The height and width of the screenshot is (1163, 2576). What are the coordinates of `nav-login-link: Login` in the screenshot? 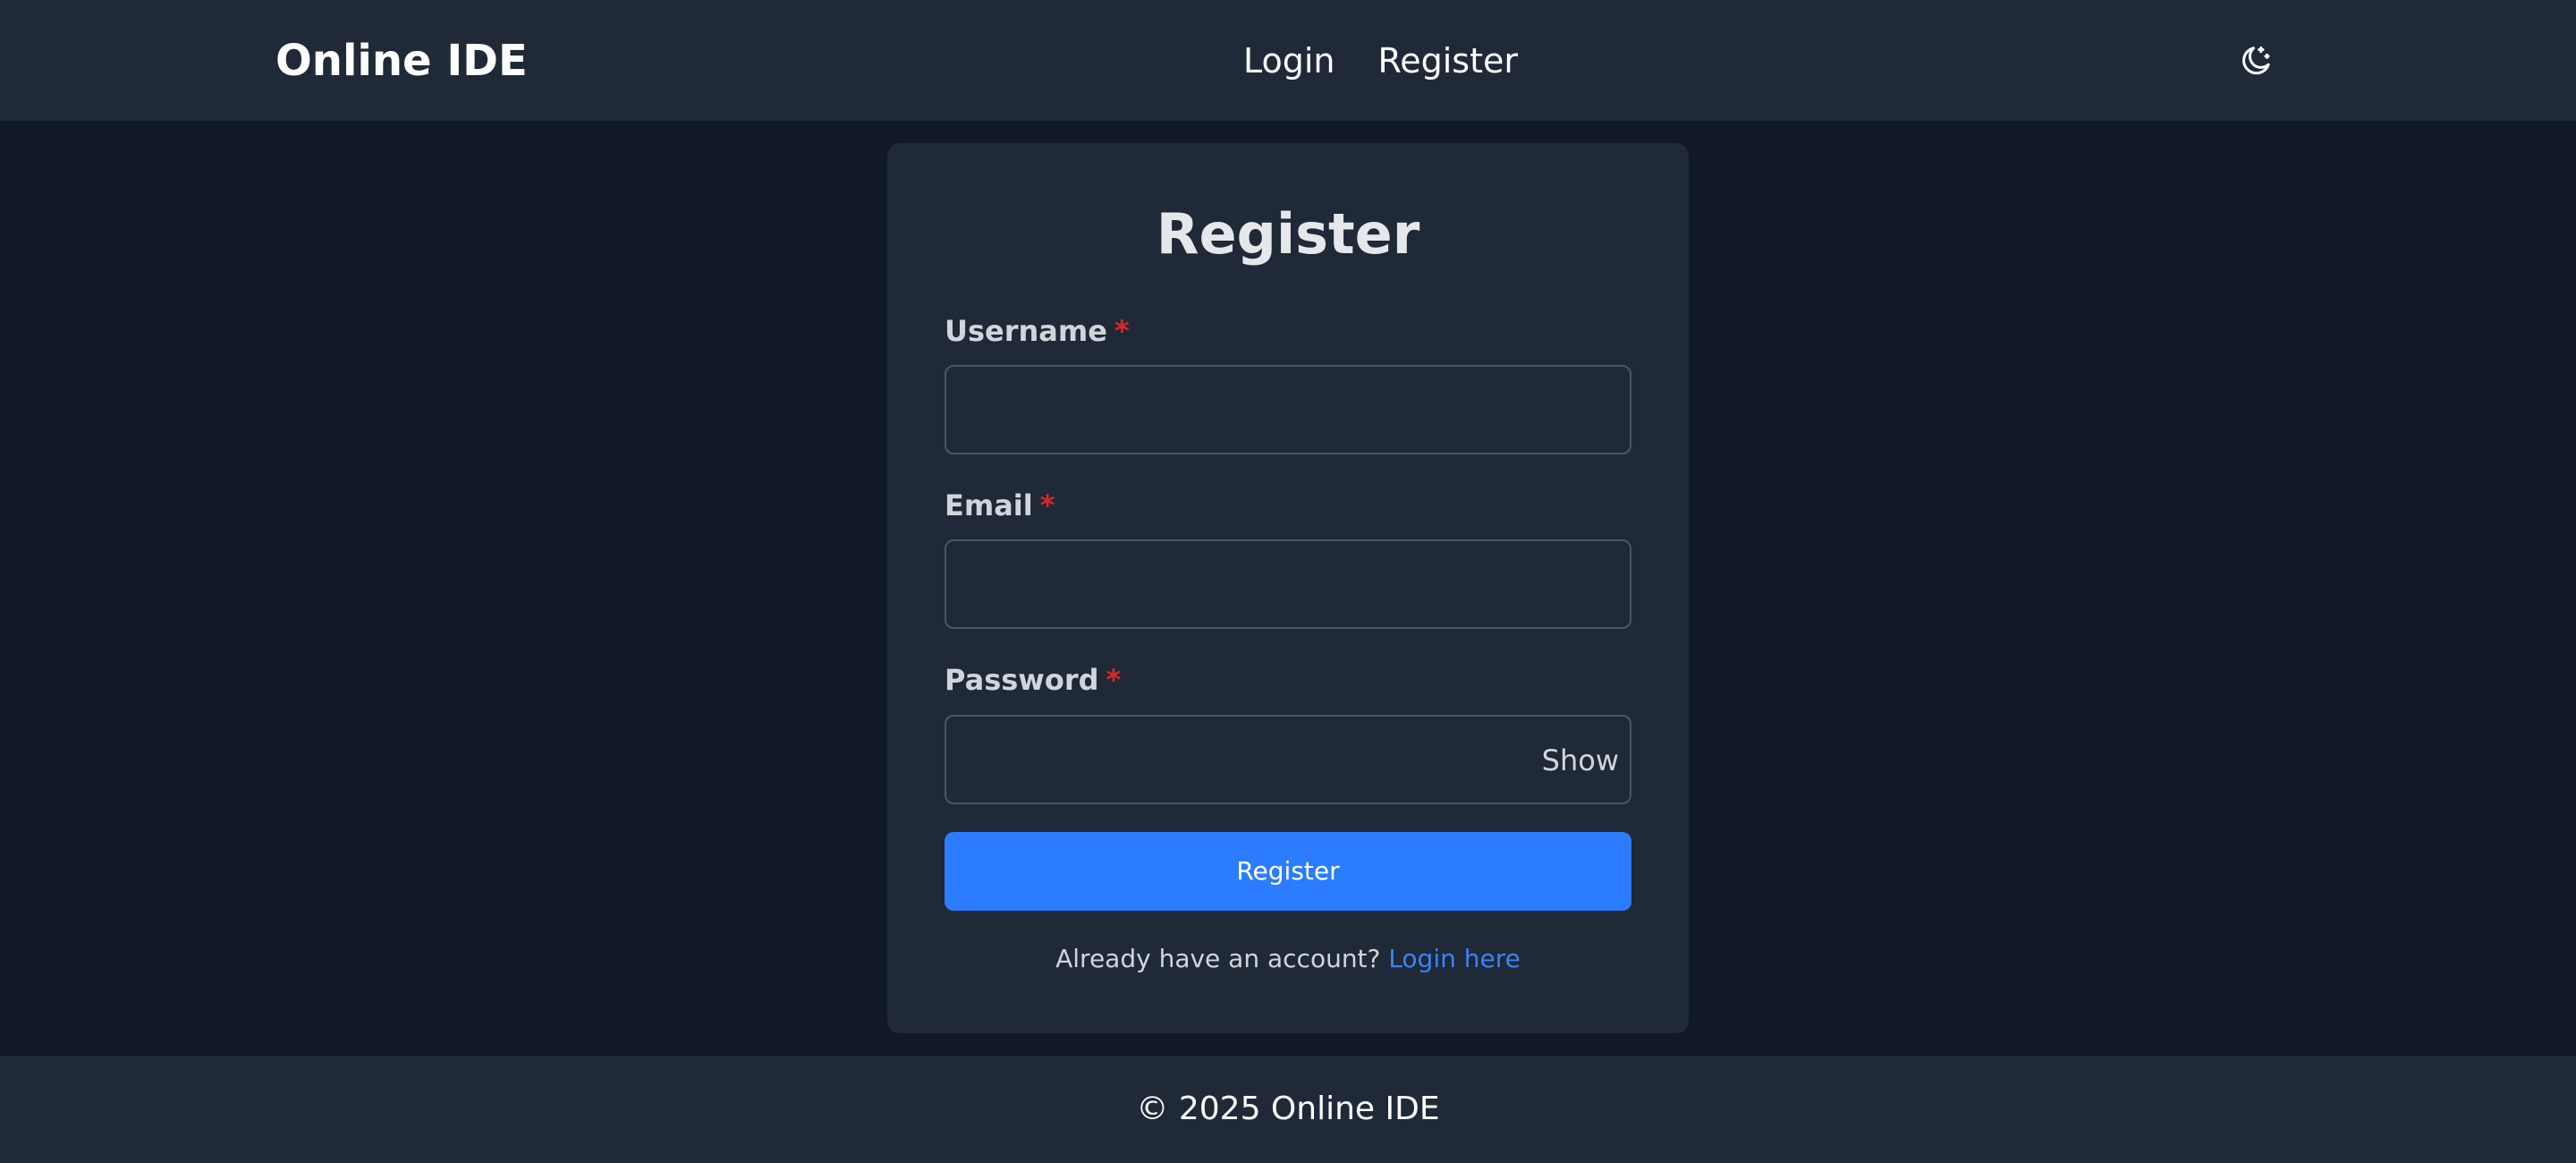 It's located at (1289, 61).